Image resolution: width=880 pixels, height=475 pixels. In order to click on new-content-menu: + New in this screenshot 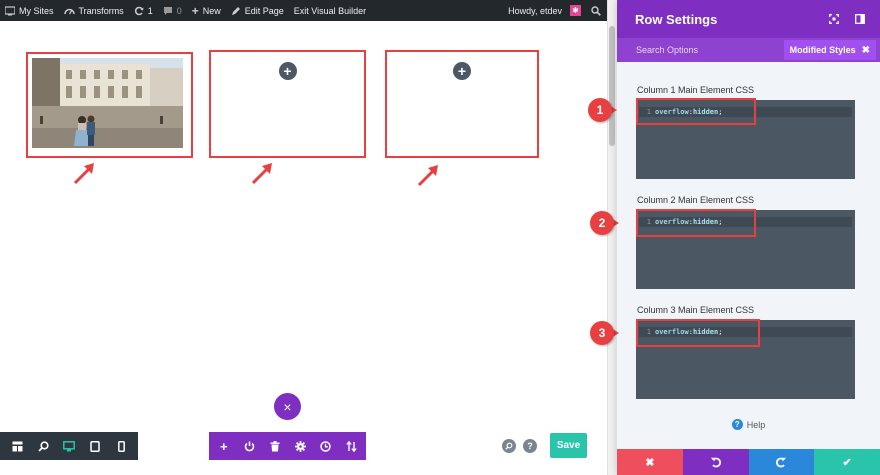, I will do `click(206, 10)`.